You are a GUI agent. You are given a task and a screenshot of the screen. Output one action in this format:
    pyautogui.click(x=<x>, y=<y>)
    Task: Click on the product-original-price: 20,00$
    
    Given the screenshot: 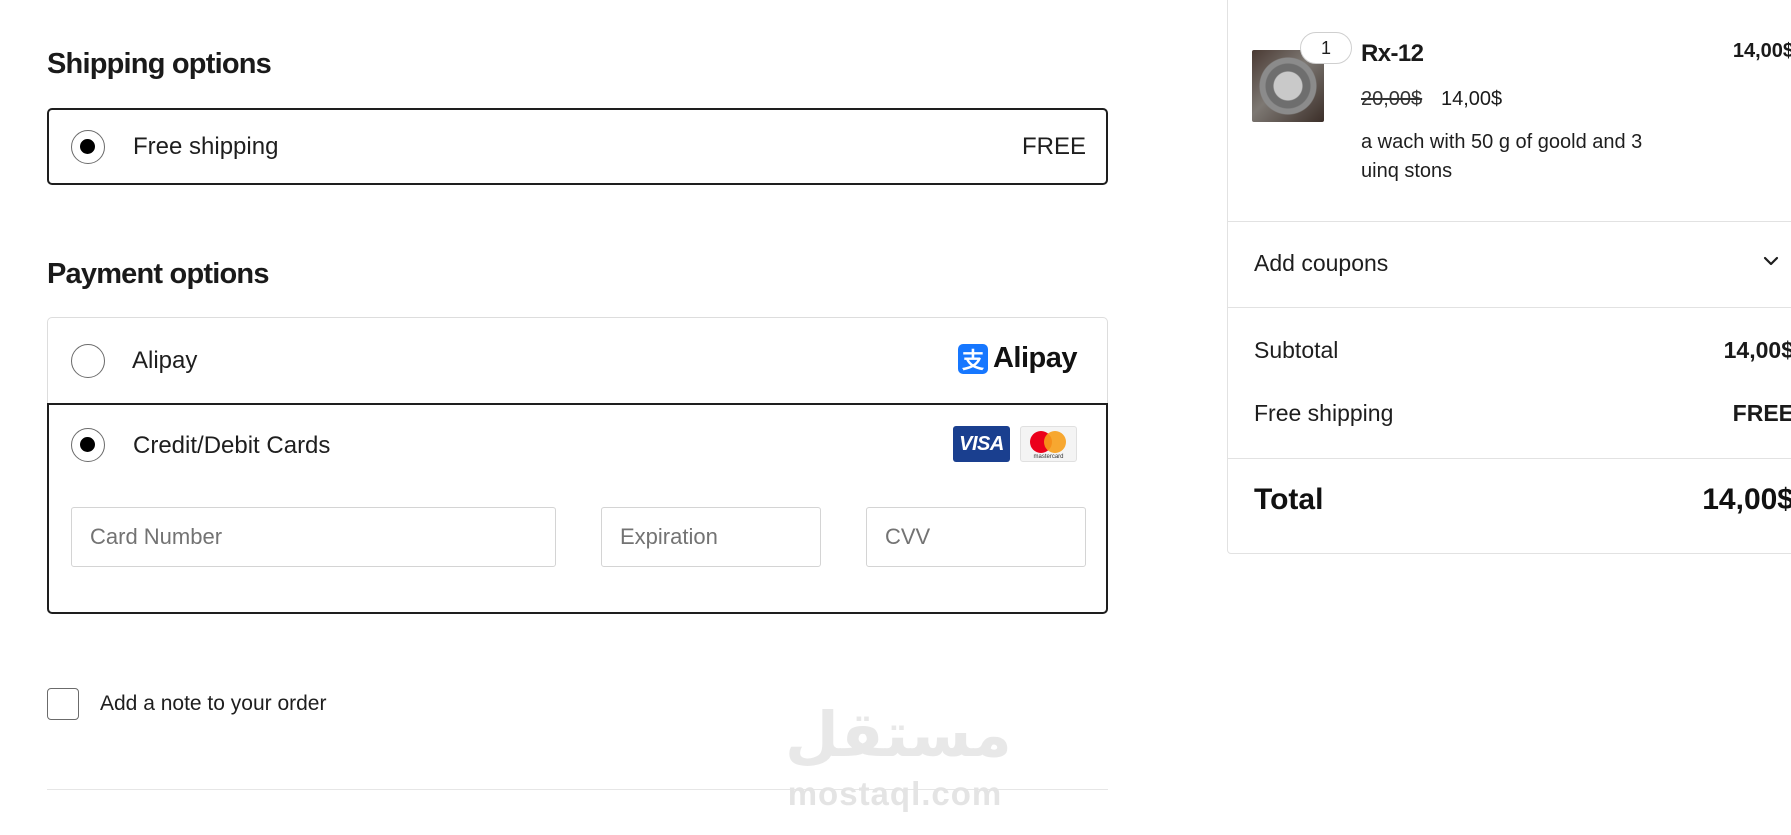 What is the action you would take?
    pyautogui.click(x=1392, y=99)
    